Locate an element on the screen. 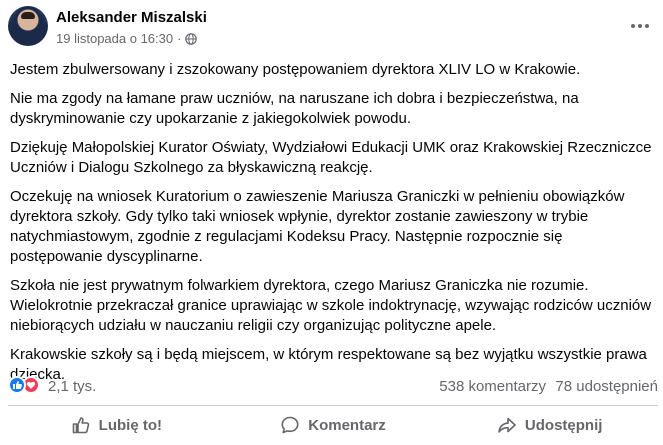  shares-count: 78 udostępnień is located at coordinates (606, 386).